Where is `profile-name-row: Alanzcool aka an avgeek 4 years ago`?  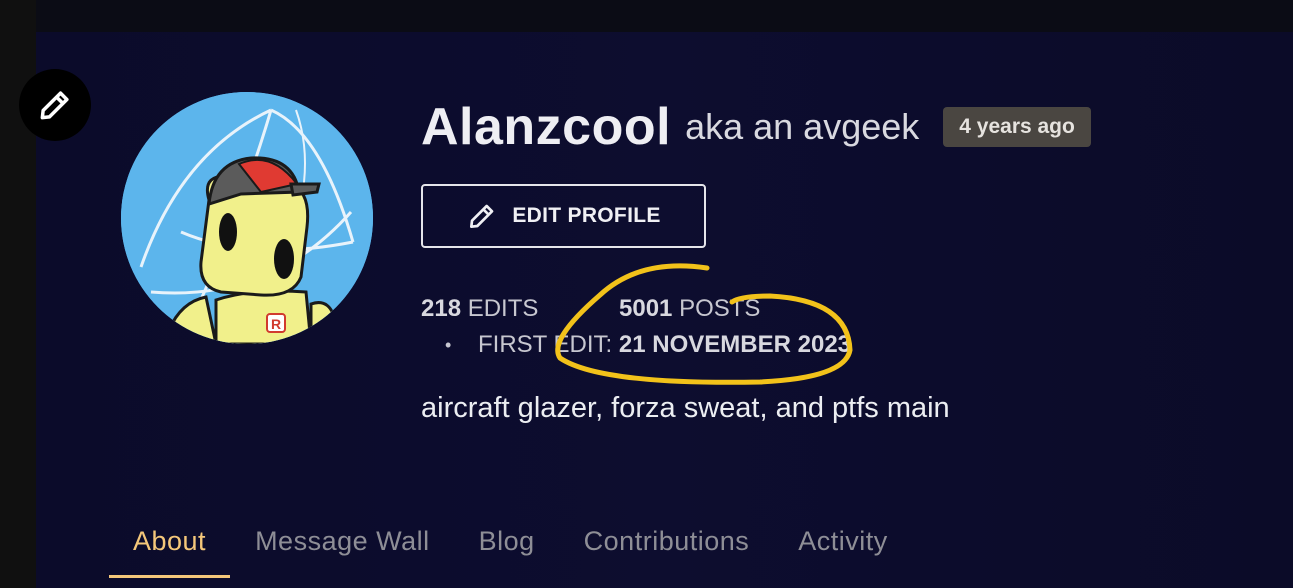
profile-name-row: Alanzcool aka an avgeek 4 years ago is located at coordinates (756, 127).